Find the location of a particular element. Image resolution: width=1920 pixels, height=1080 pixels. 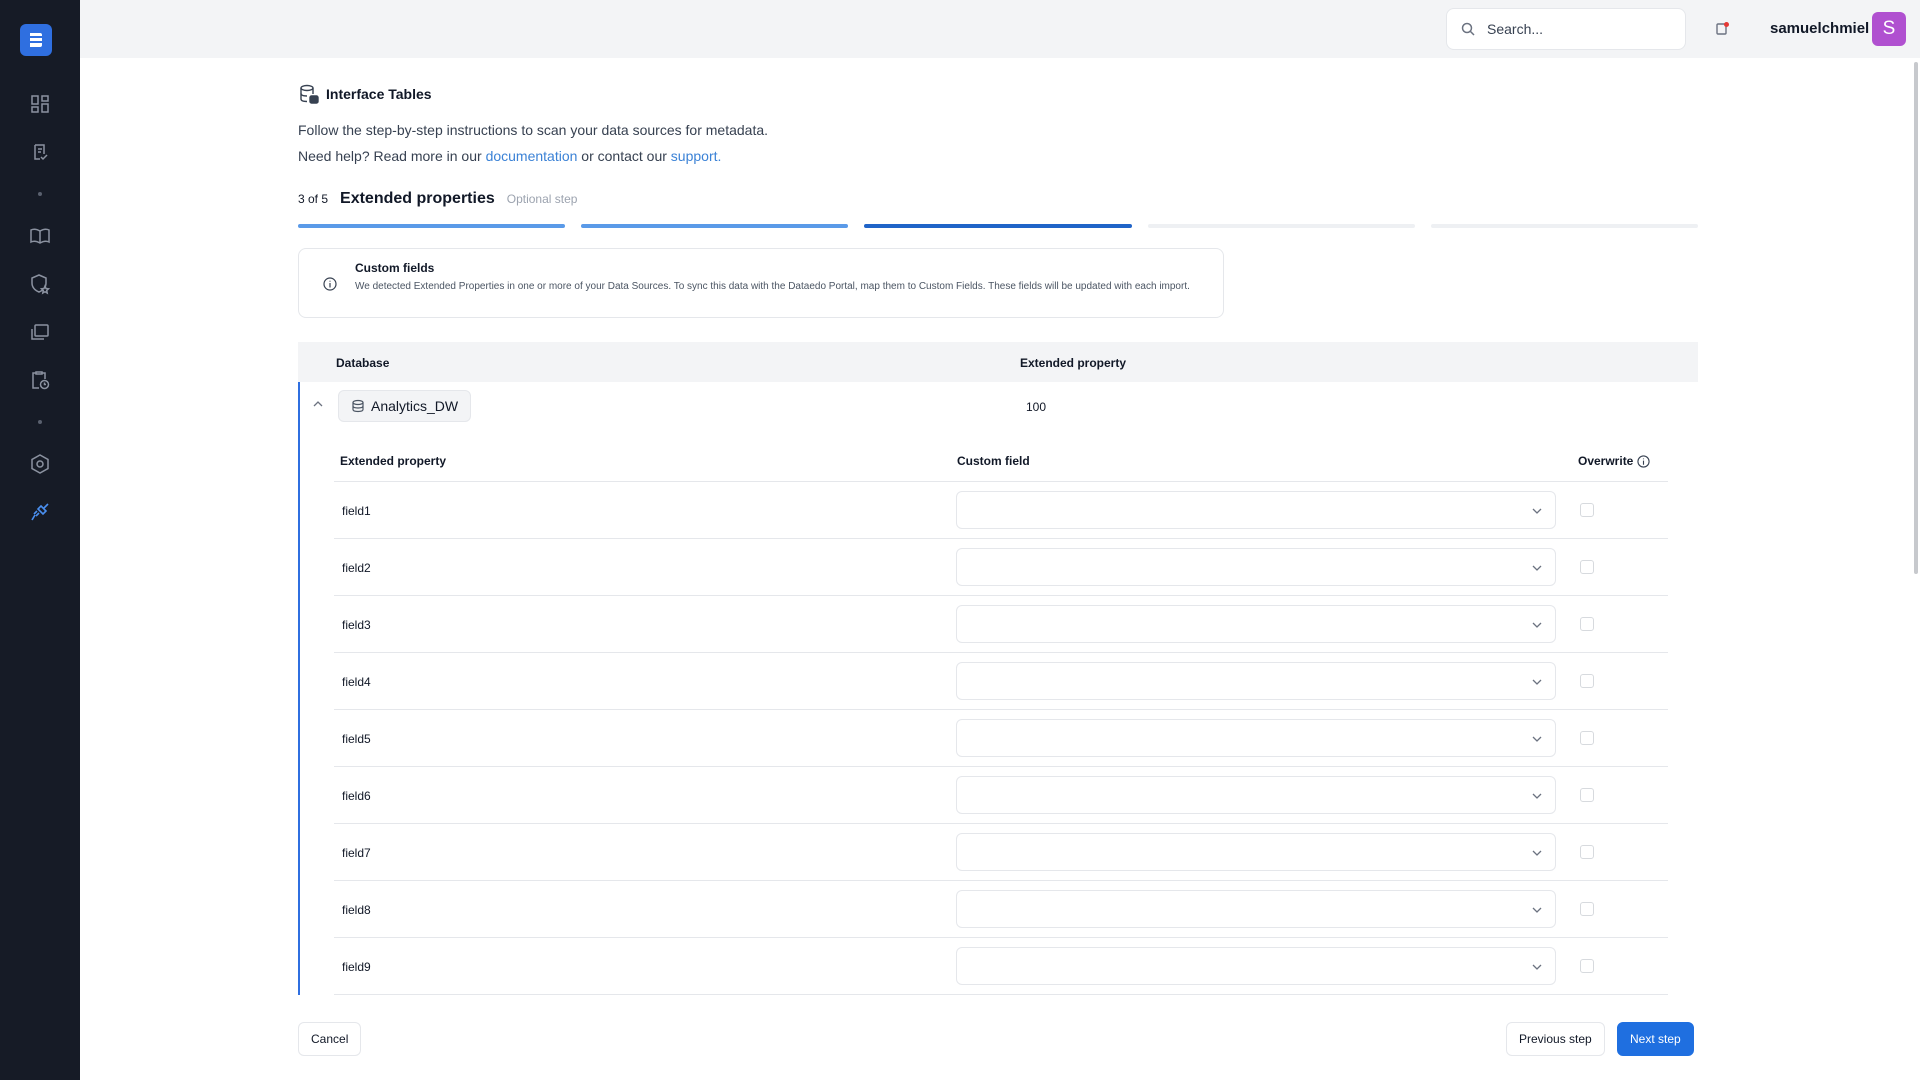

mapping-table-header: Extended property Custom field Overwrite is located at coordinates (1001, 467).